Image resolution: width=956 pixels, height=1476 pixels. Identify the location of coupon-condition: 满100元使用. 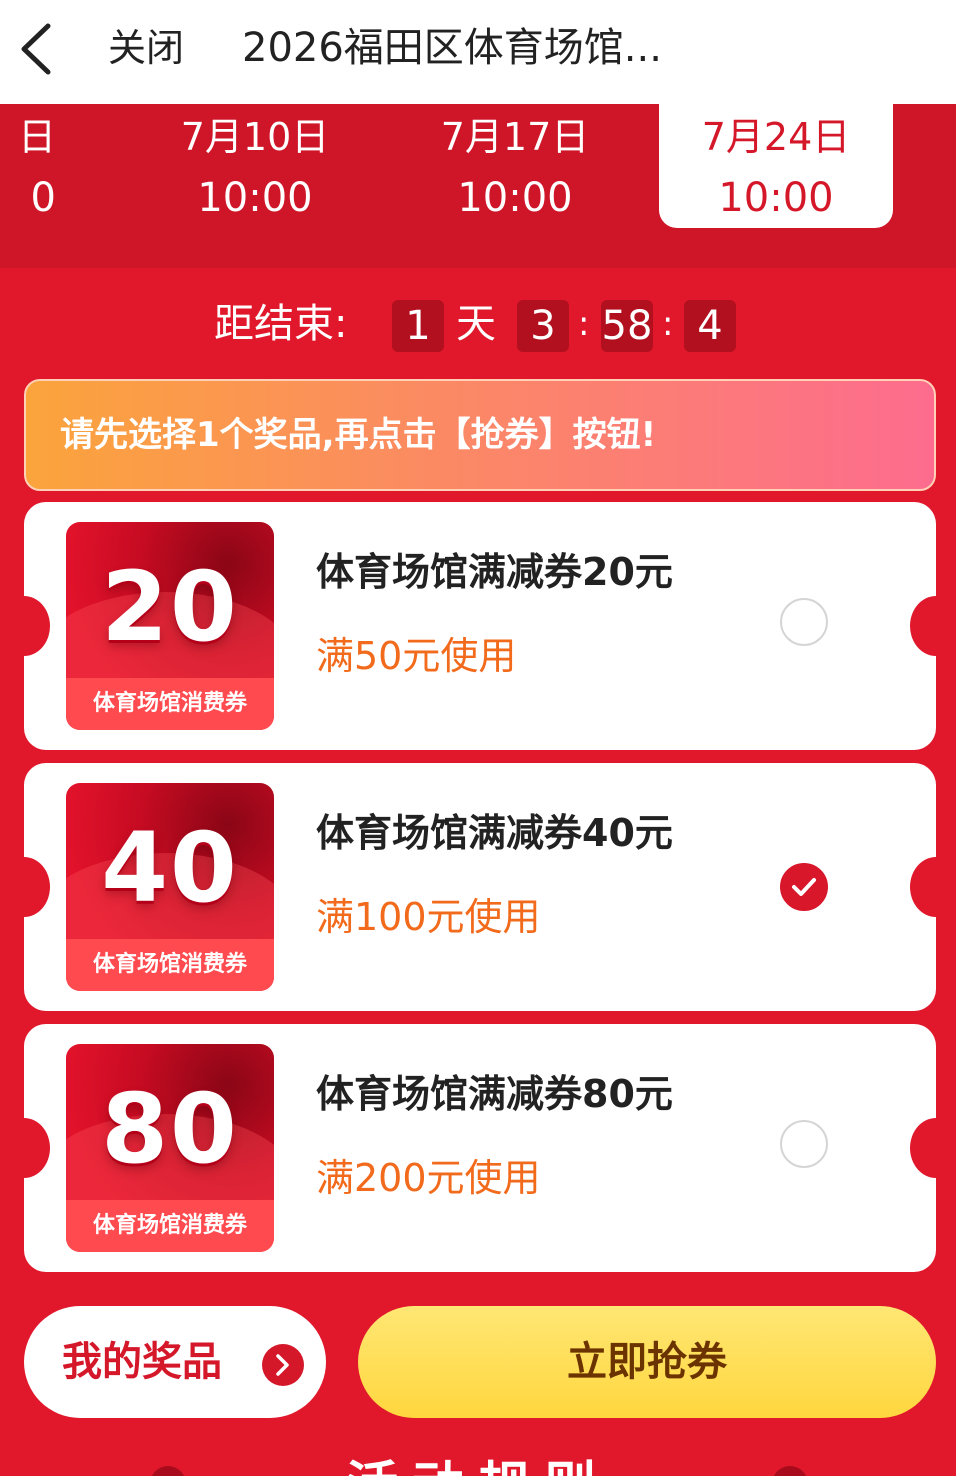
(428, 917).